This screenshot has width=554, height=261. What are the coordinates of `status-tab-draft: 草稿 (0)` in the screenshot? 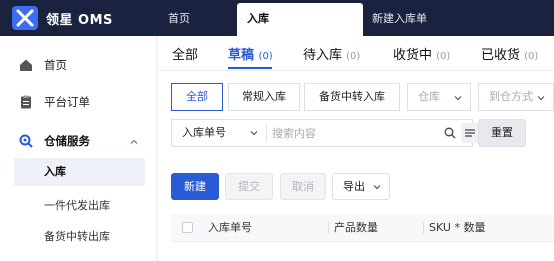 It's located at (250, 53).